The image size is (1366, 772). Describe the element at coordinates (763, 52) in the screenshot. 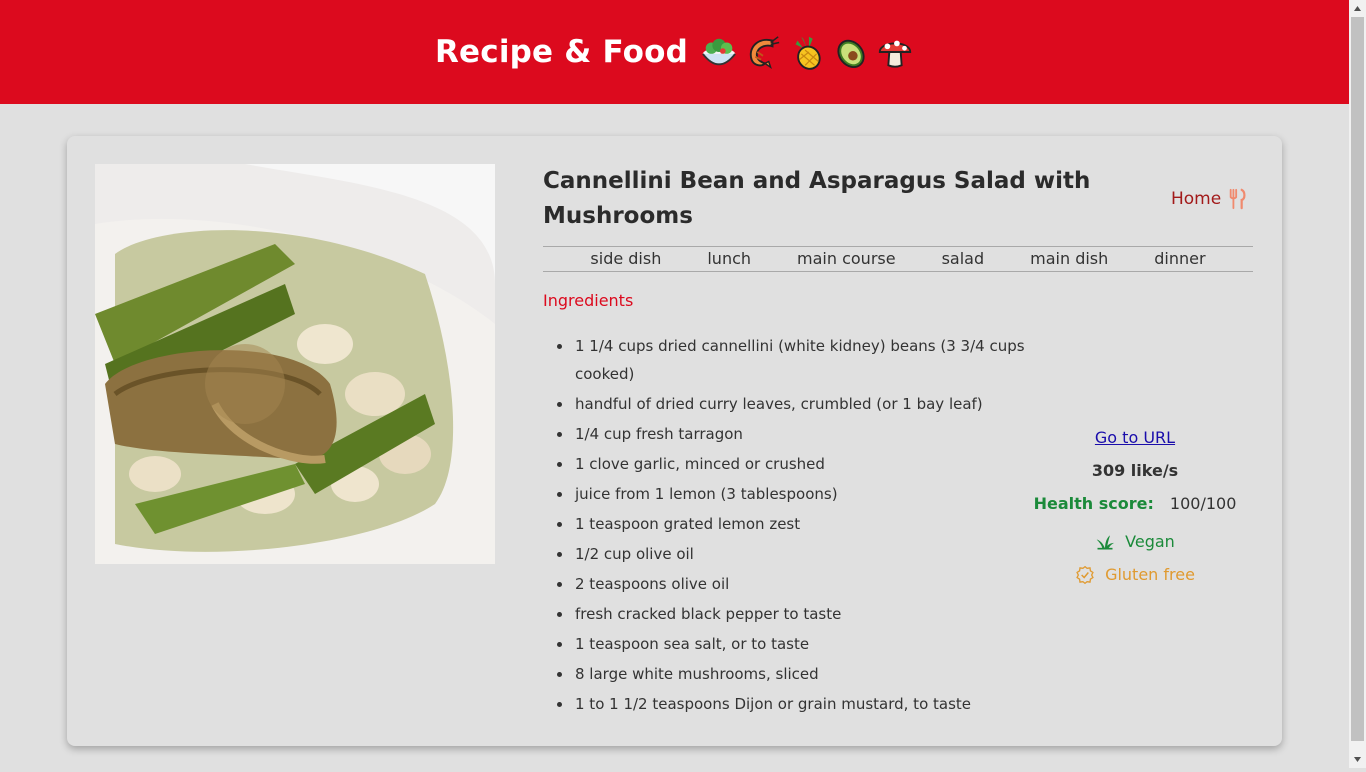

I see `shrimp-icon` at that location.